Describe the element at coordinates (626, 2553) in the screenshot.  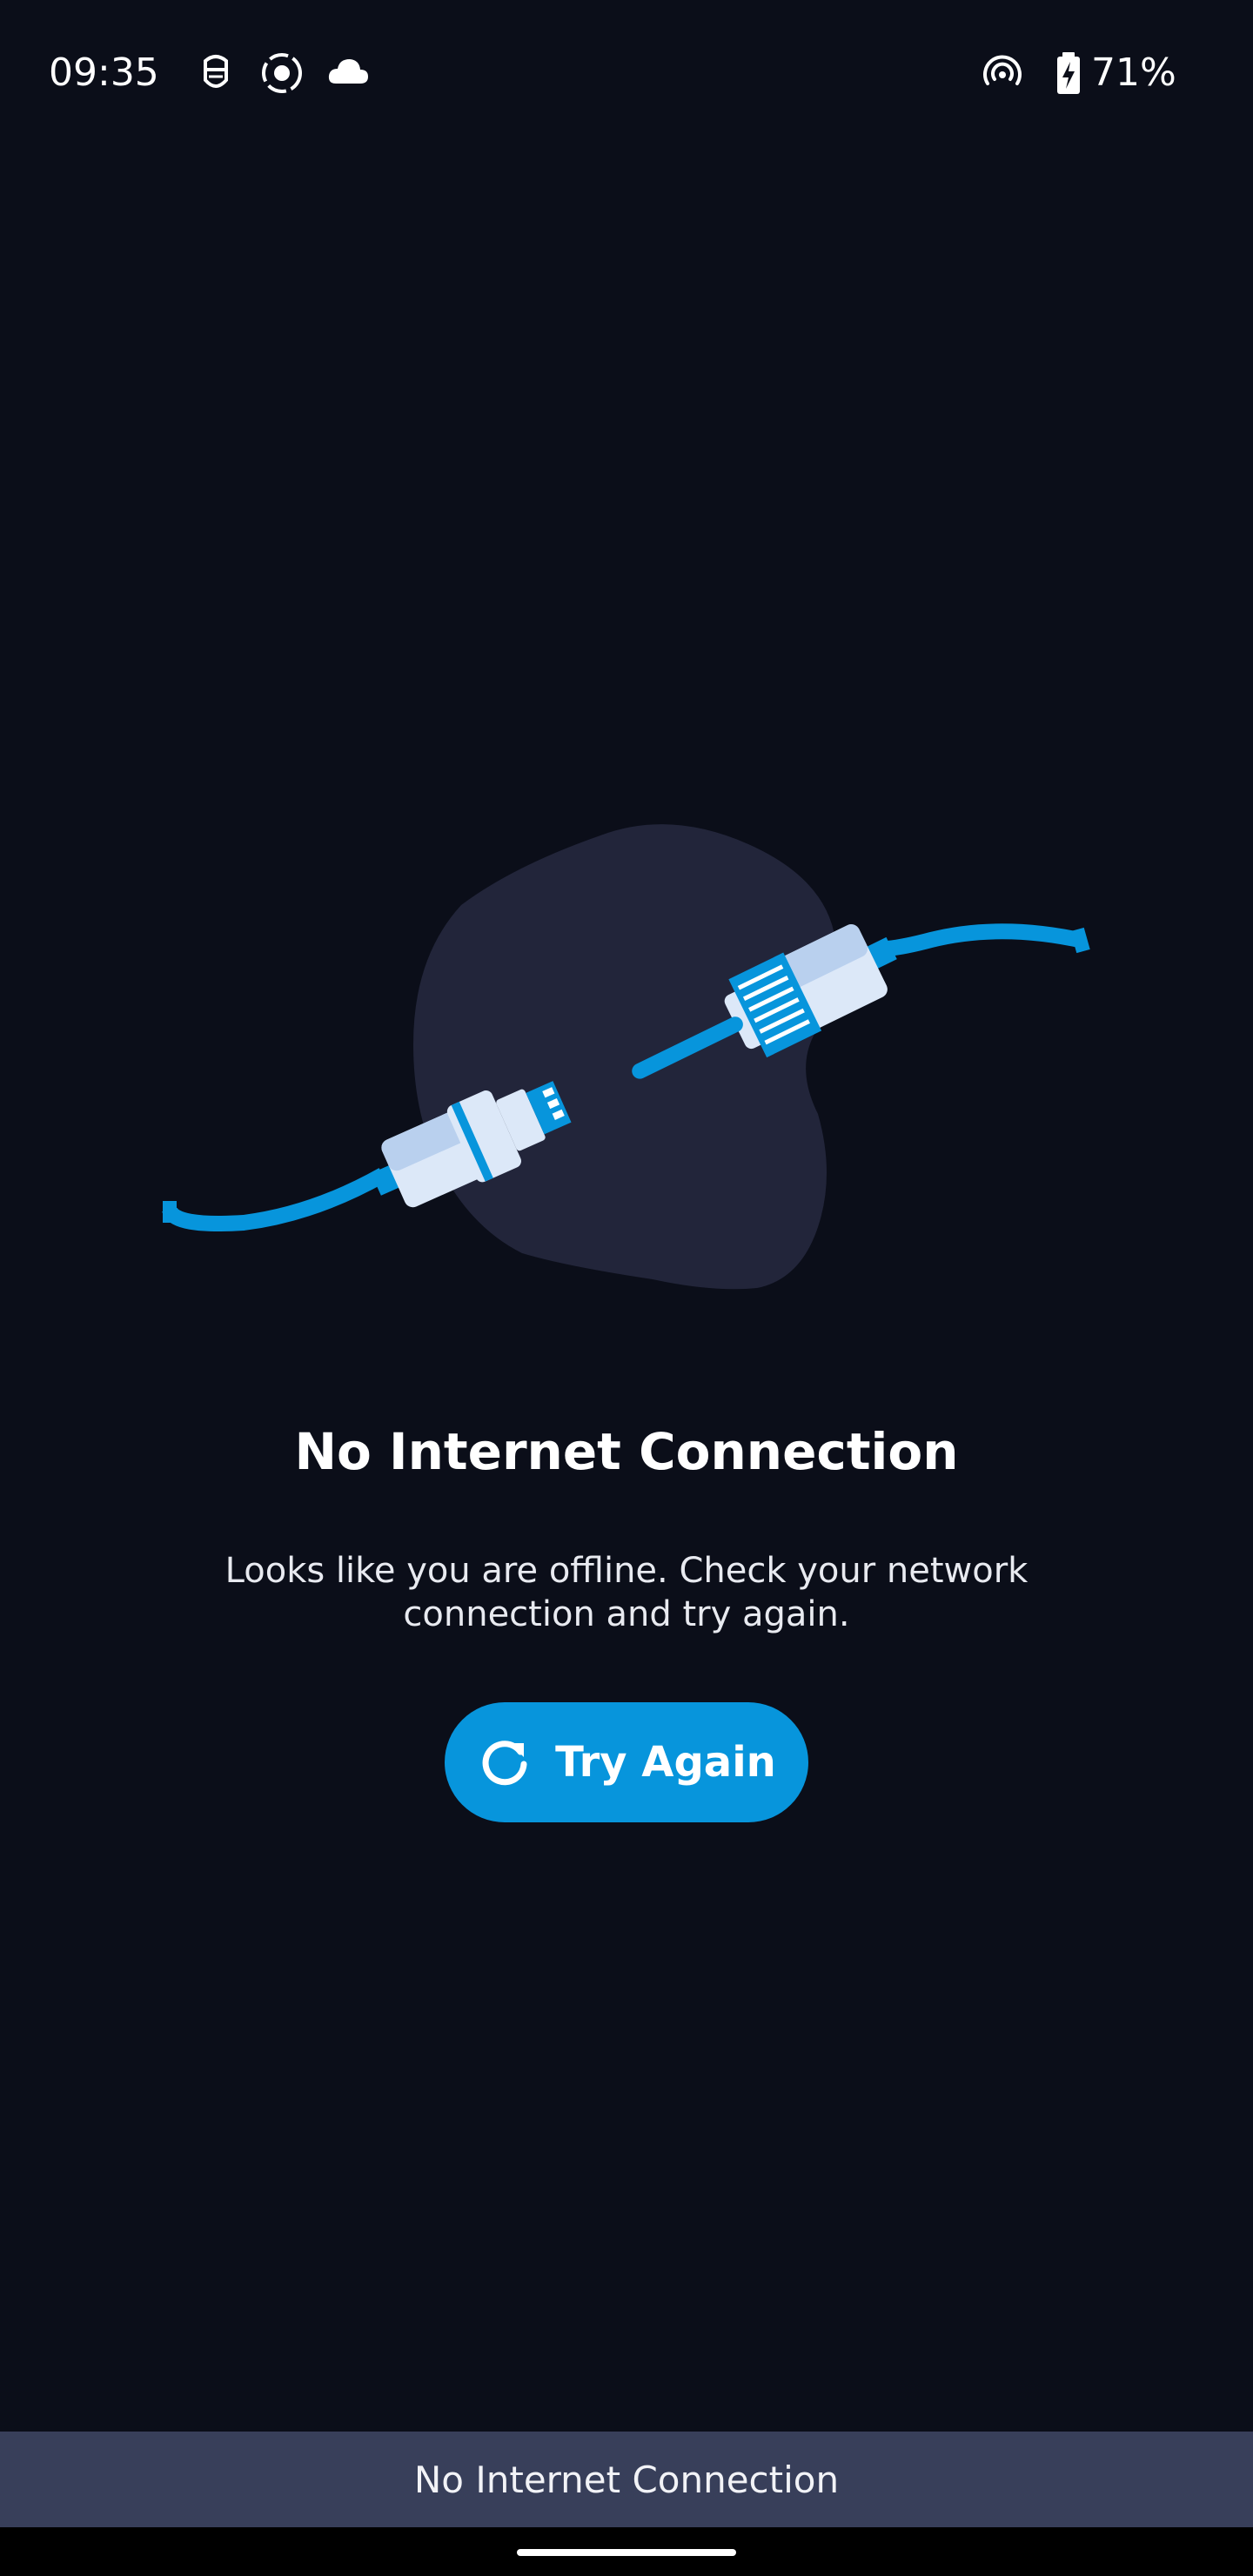
I see `home-indicator` at that location.